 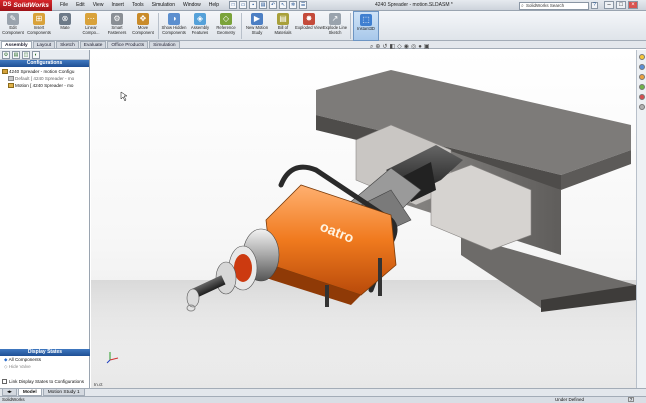 I want to click on bottom-tabs: ◂▸ Model Motion Study 1, so click(x=323, y=392).